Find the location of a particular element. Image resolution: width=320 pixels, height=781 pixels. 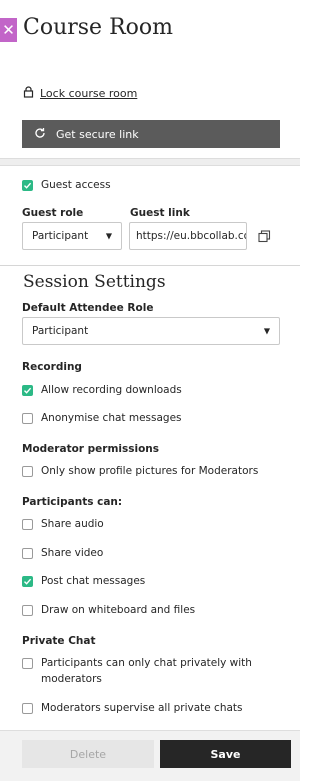

get-secure-link-button: Get secure link is located at coordinates (151, 134).